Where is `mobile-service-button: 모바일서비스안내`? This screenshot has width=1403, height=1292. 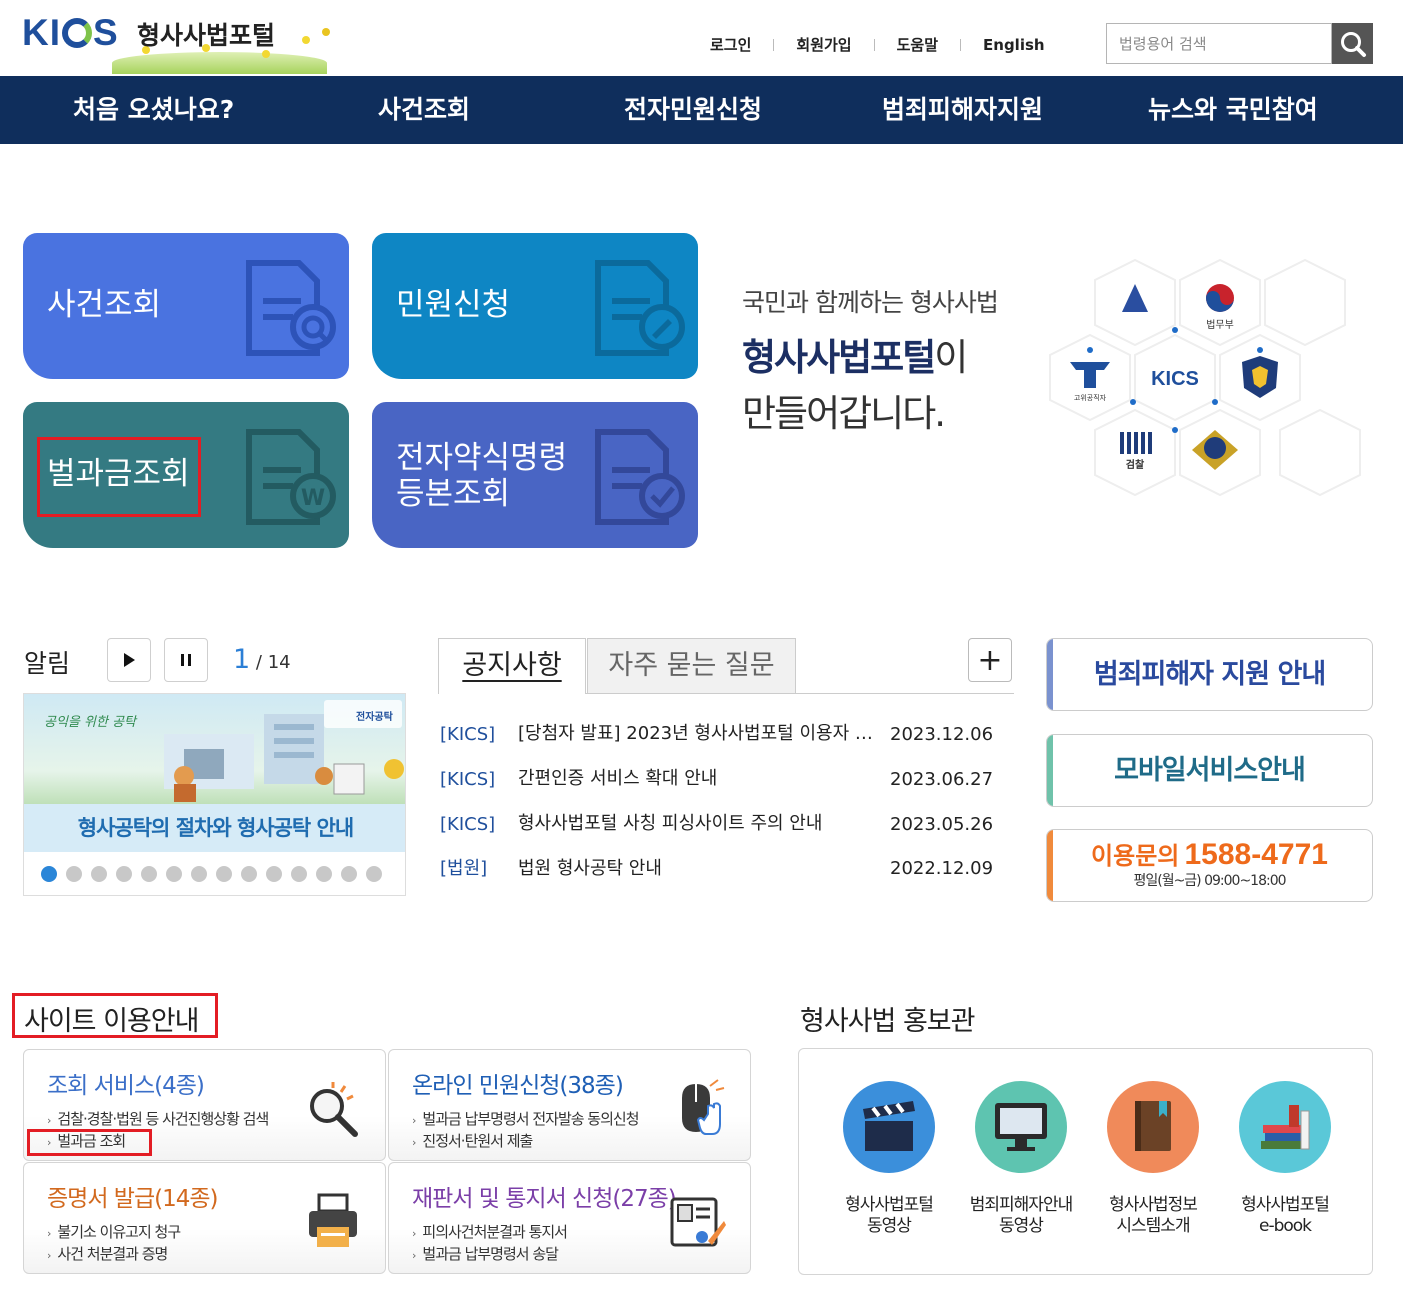 mobile-service-button: 모바일서비스안내 is located at coordinates (1209, 770).